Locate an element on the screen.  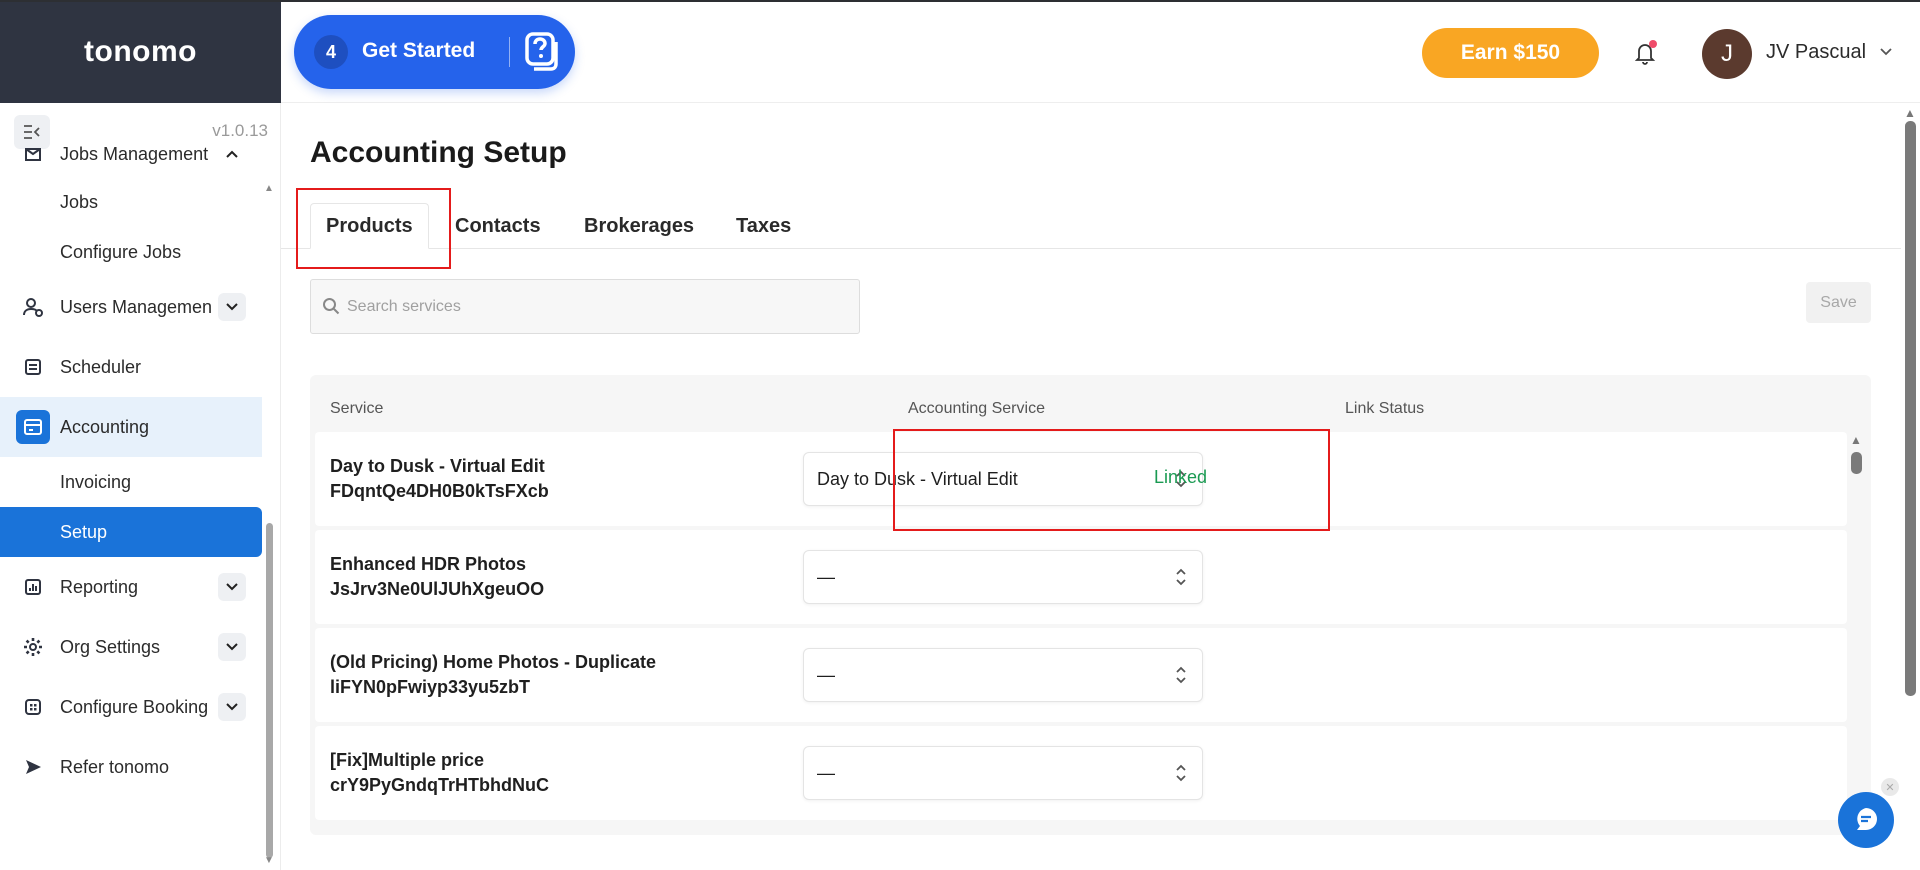
logo: tonomo is located at coordinates (140, 52).